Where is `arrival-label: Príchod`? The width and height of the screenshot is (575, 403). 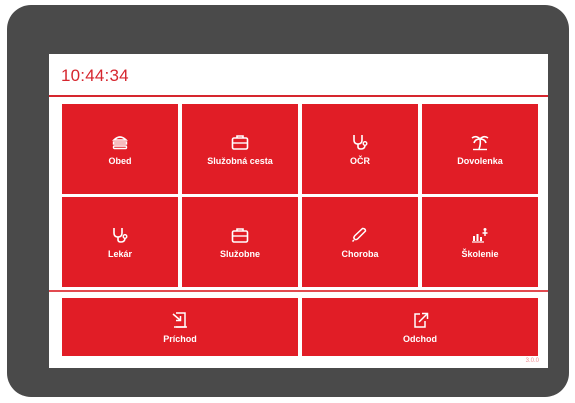
arrival-label: Príchod is located at coordinates (180, 338).